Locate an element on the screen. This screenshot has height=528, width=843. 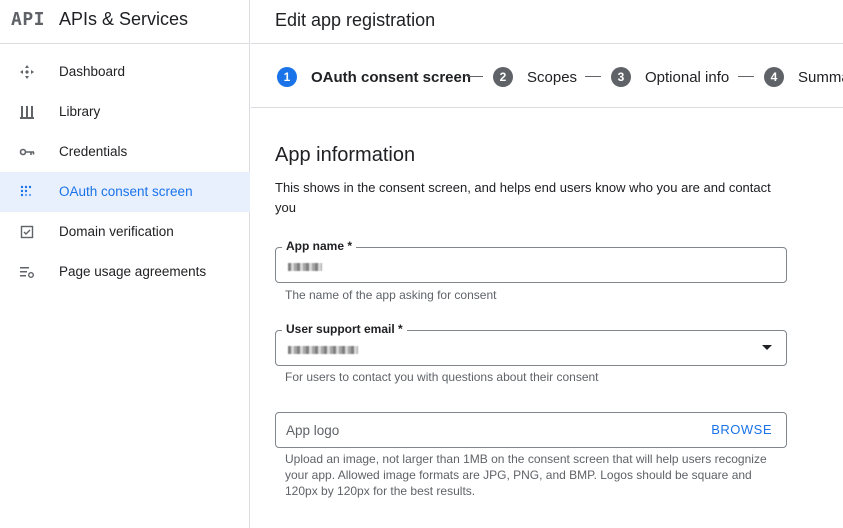
brand-header: API APIs & Services is located at coordinates (125, 22).